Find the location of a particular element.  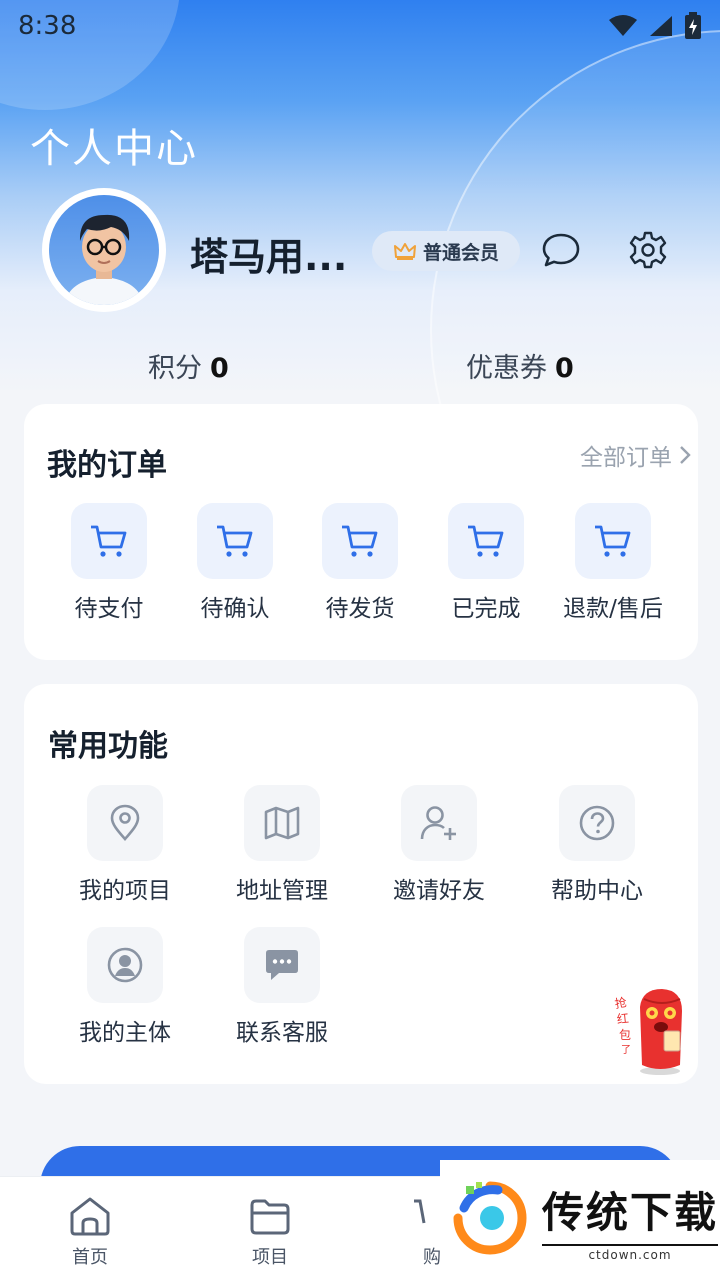

func-support: 联系客服 is located at coordinates (282, 987).